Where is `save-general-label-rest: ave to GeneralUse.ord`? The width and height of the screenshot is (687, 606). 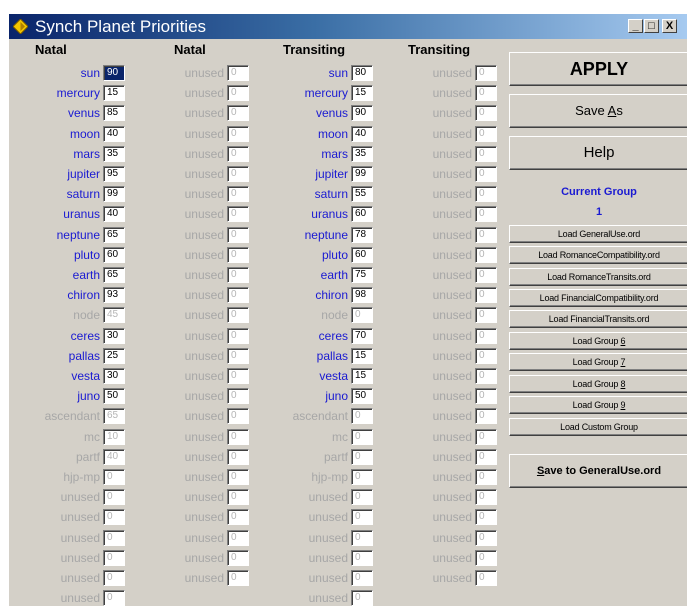
save-general-label-rest: ave to GeneralUse.ord is located at coordinates (603, 471).